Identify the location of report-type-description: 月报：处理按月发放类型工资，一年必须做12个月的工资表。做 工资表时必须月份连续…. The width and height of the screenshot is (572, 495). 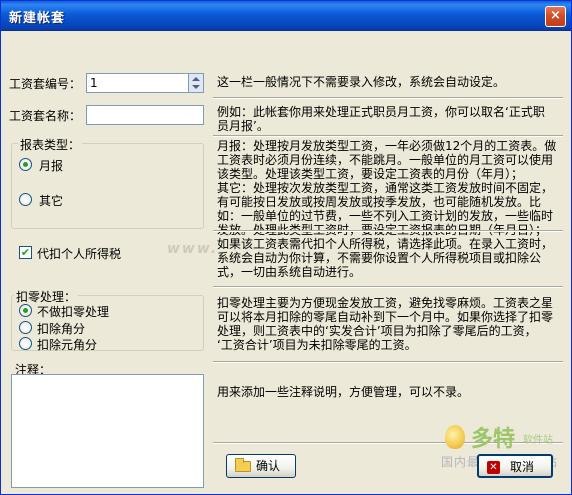
(389, 188).